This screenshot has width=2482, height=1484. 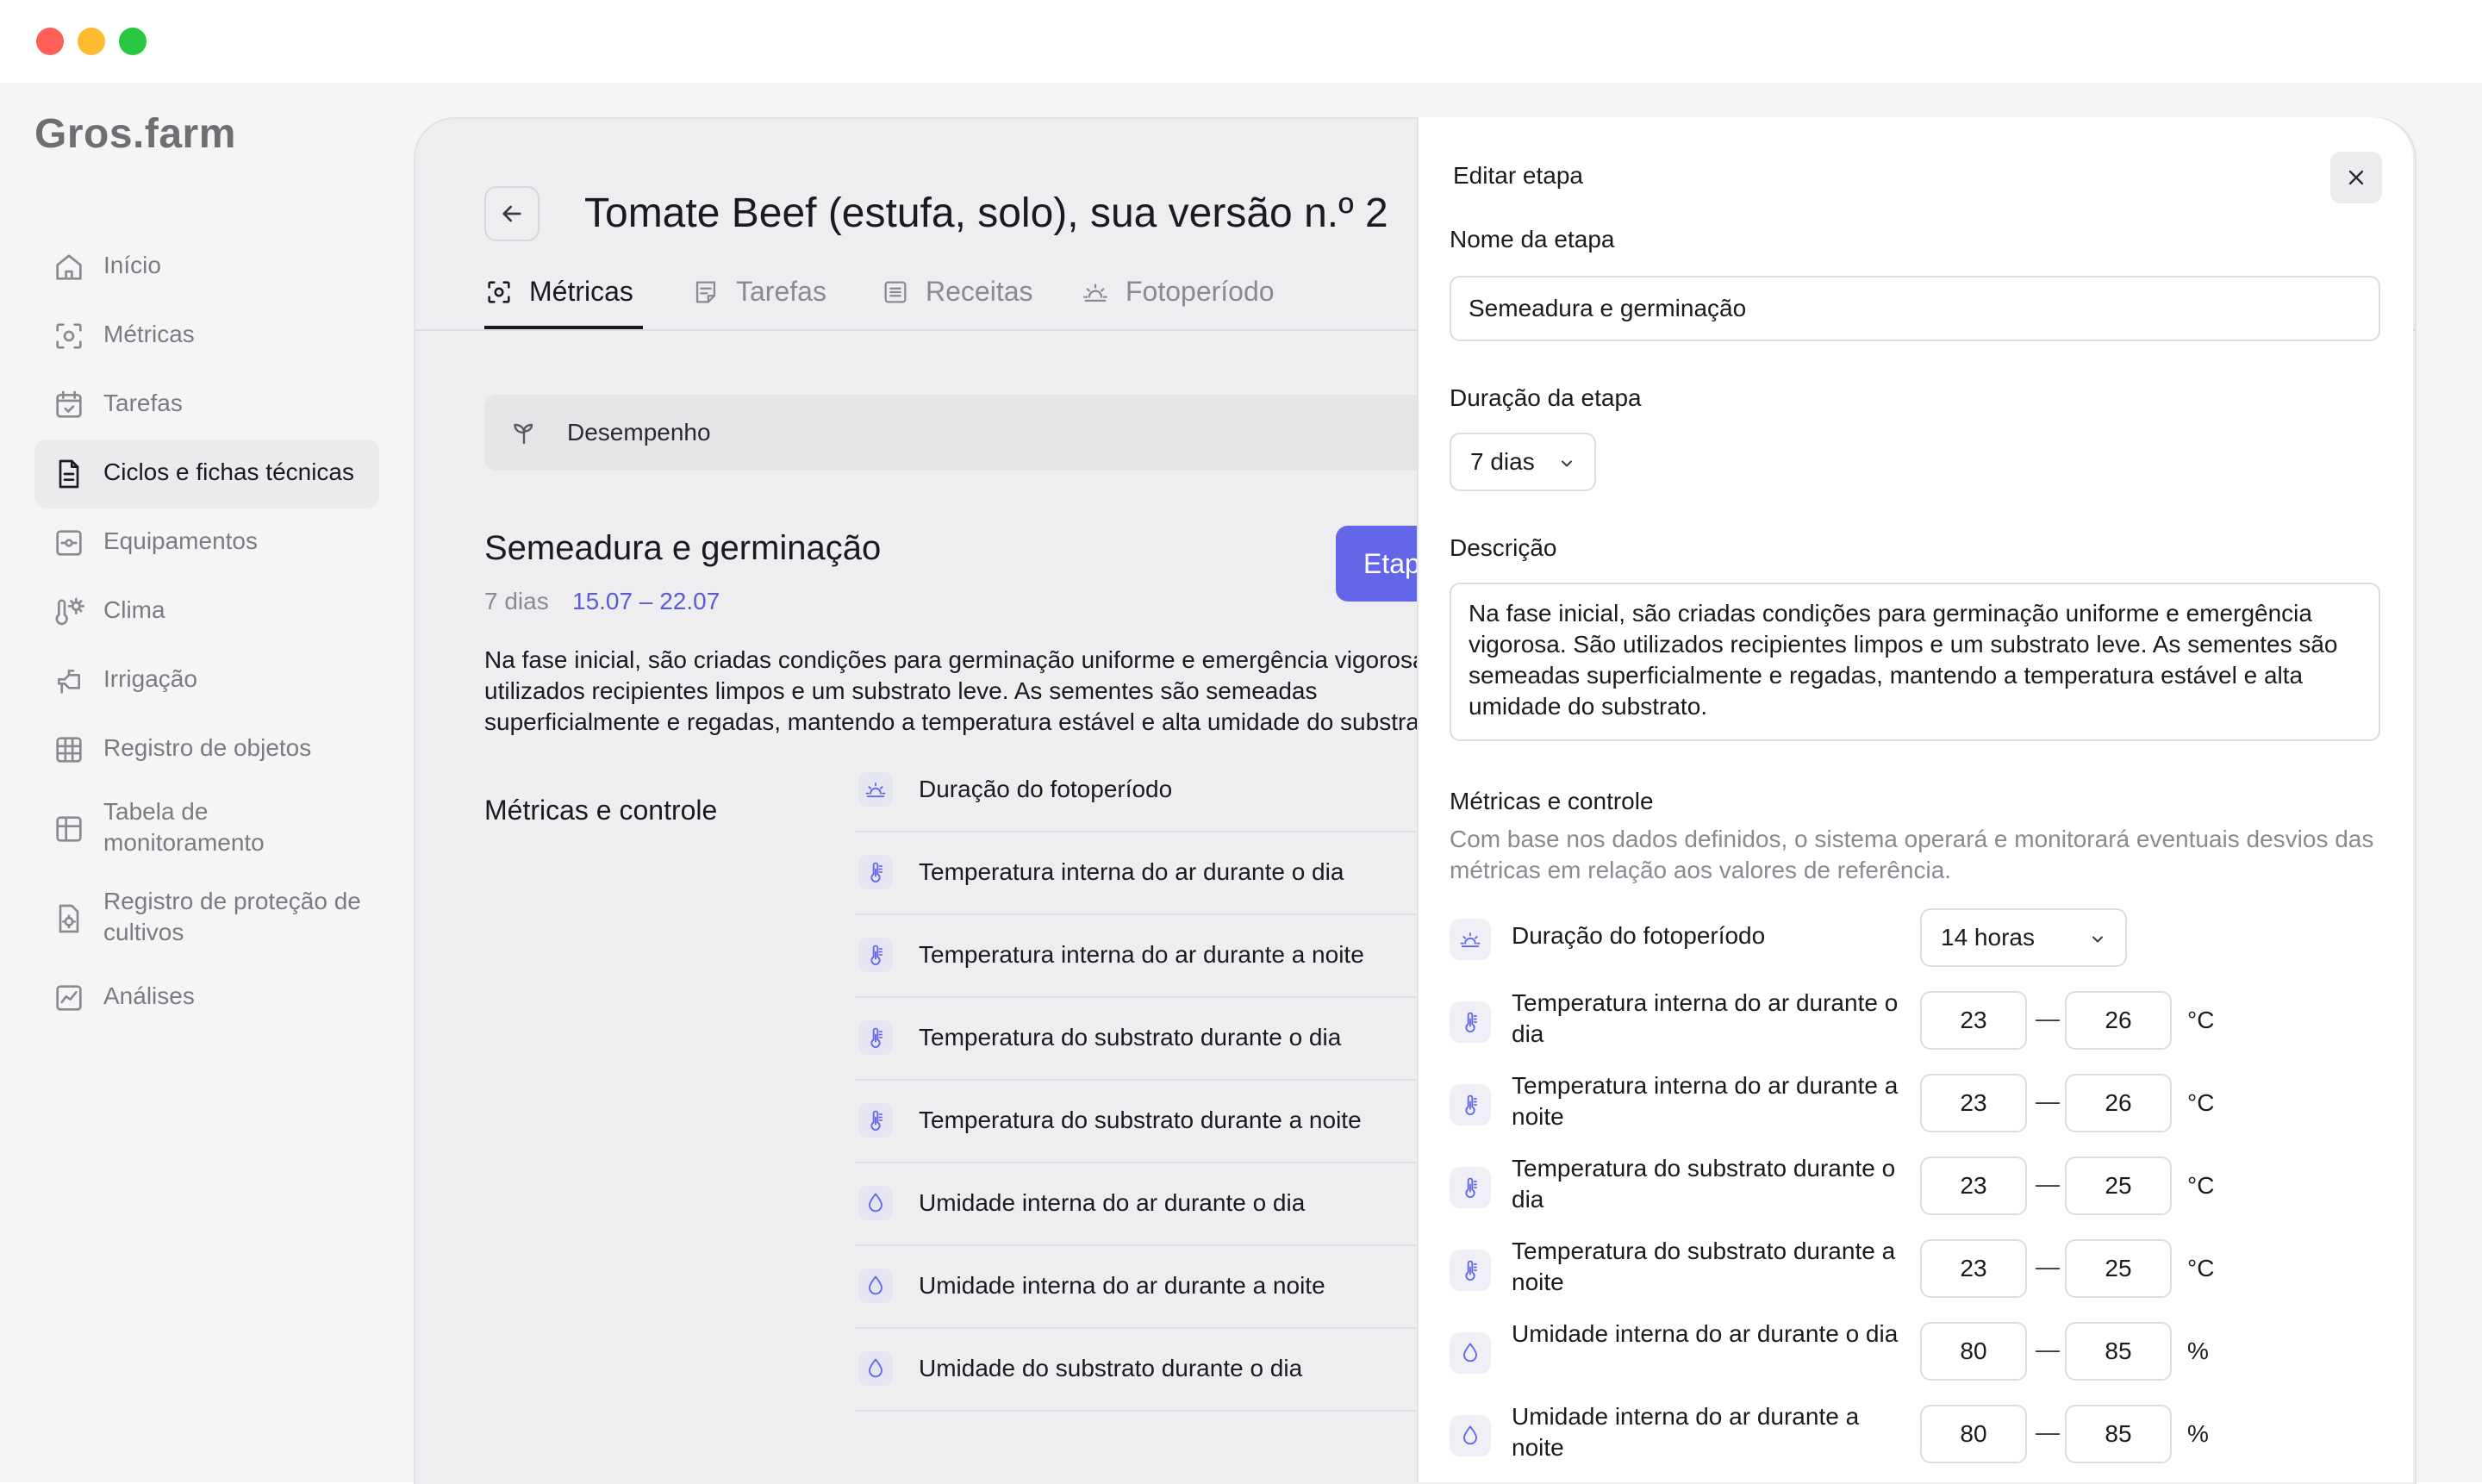 What do you see at coordinates (1241, 42) in the screenshot?
I see `window-titlebar` at bounding box center [1241, 42].